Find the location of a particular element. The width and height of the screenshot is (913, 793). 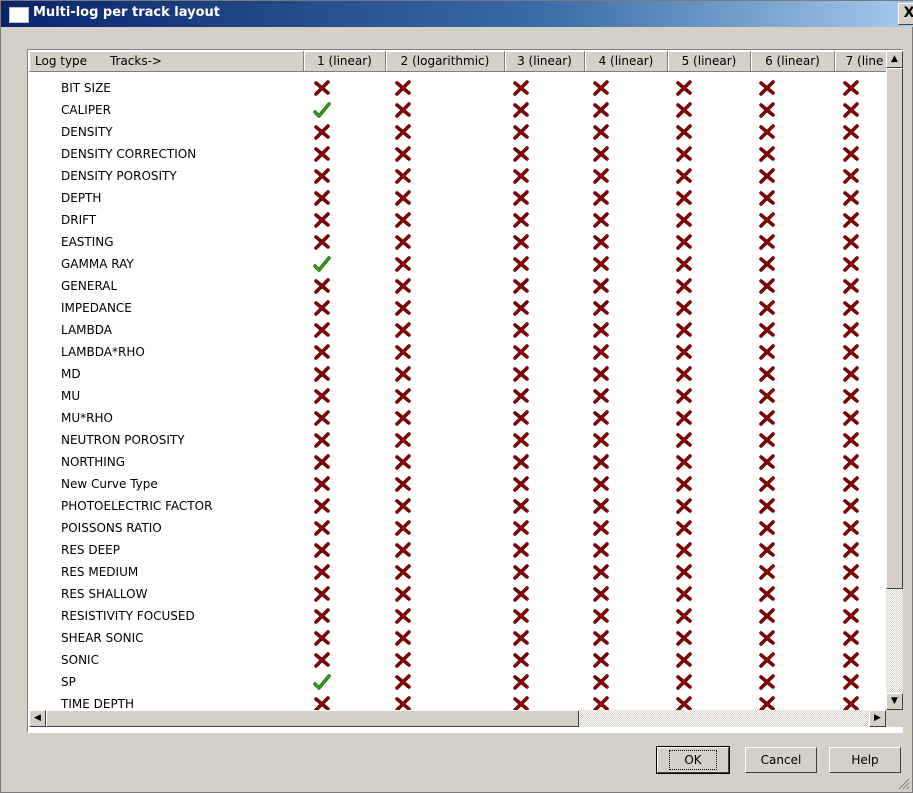

resize-grip-icon is located at coordinates (903, 783).